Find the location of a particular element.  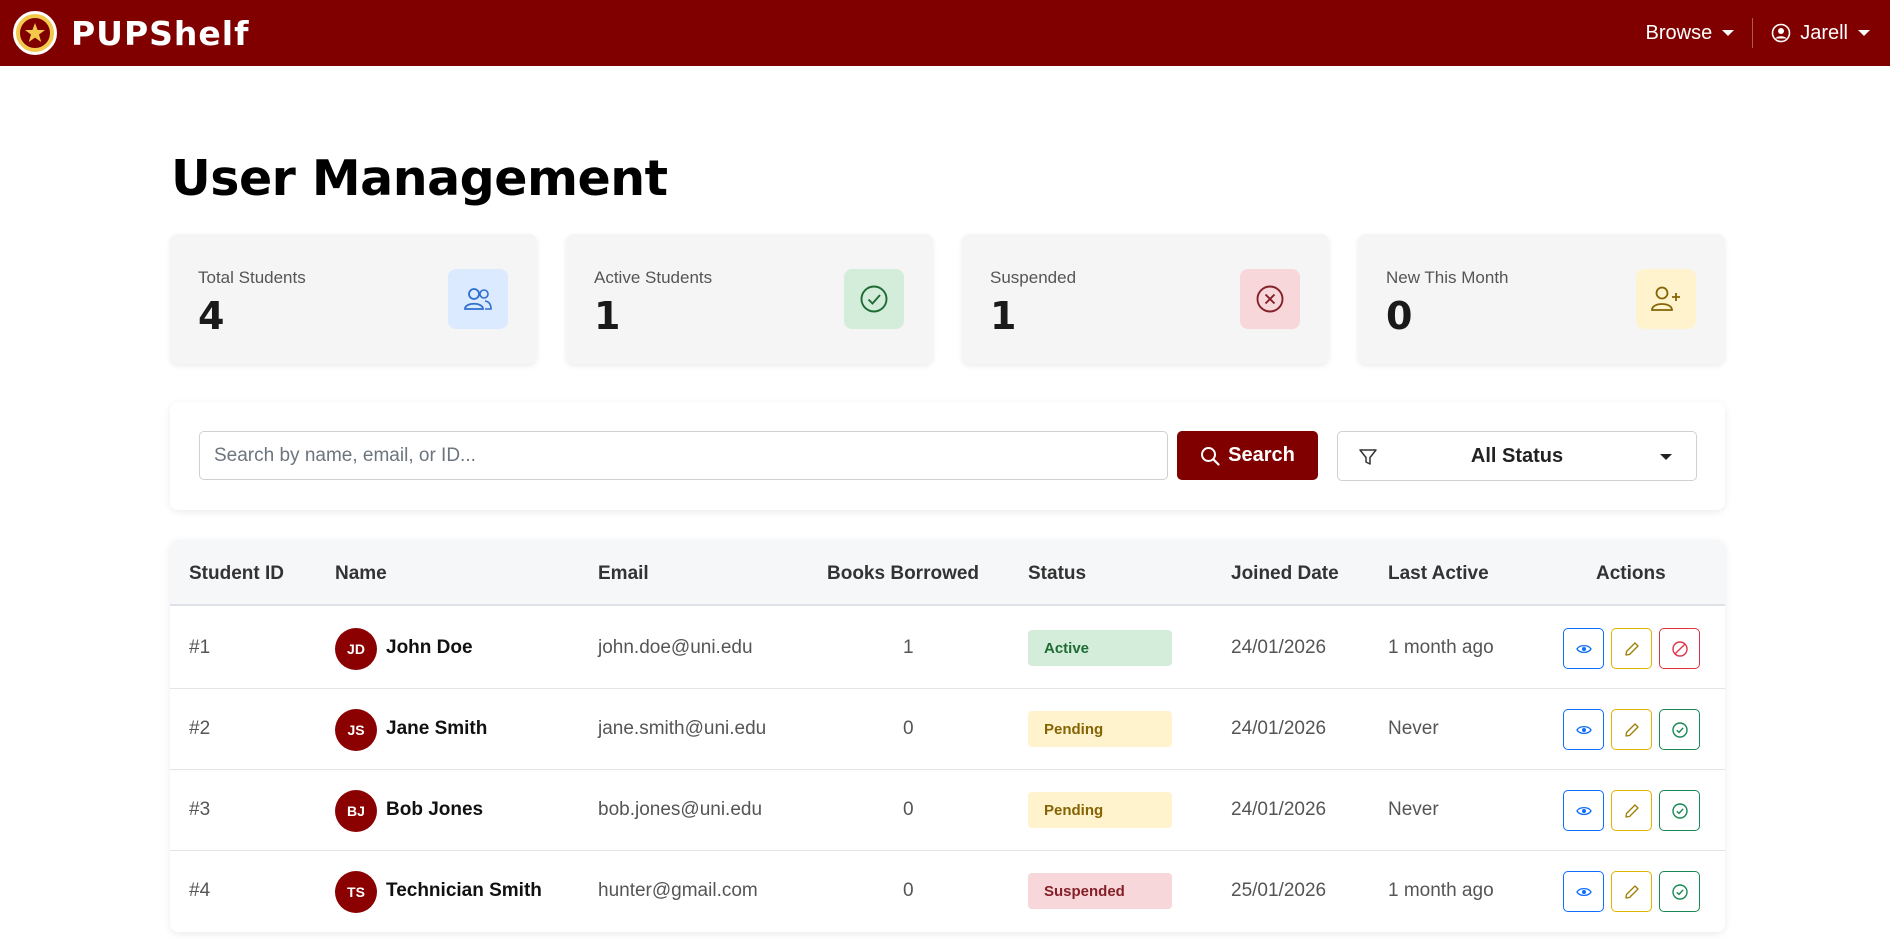

user-name: Jarell is located at coordinates (1824, 32).